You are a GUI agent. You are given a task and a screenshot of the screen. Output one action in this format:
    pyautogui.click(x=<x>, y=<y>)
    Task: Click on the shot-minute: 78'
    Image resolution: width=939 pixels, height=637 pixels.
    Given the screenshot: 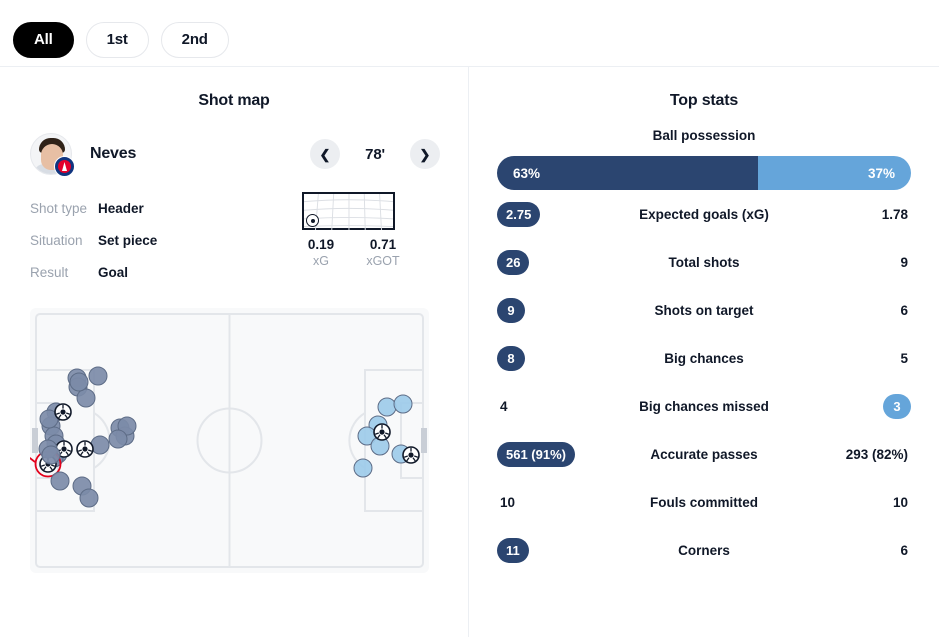 What is the action you would take?
    pyautogui.click(x=375, y=154)
    